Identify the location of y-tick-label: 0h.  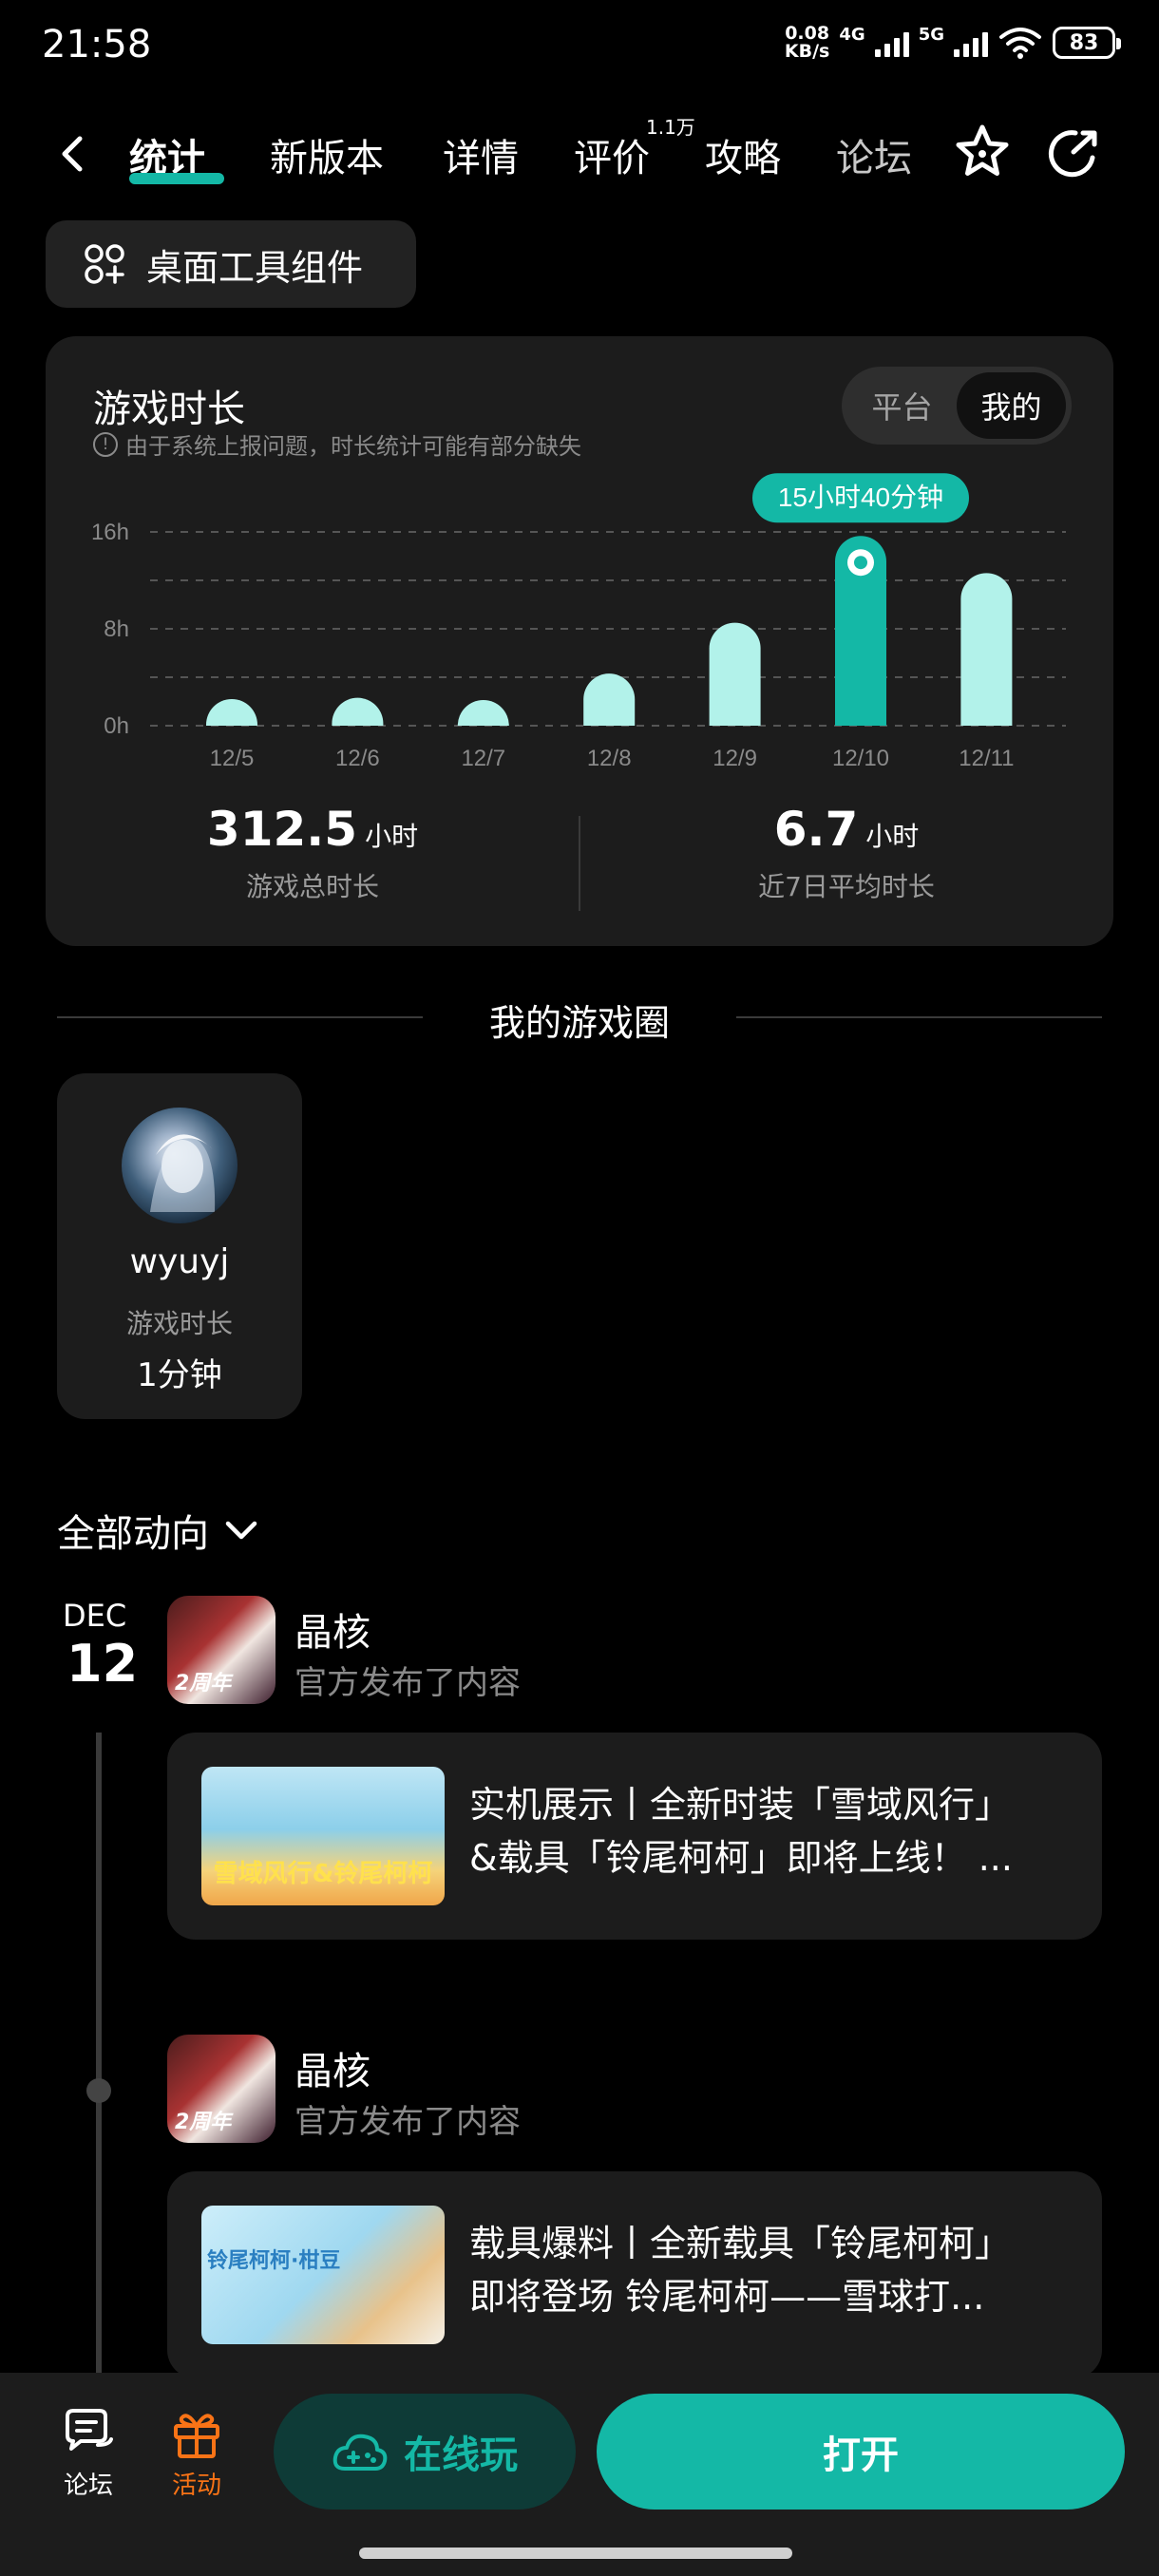
(116, 726).